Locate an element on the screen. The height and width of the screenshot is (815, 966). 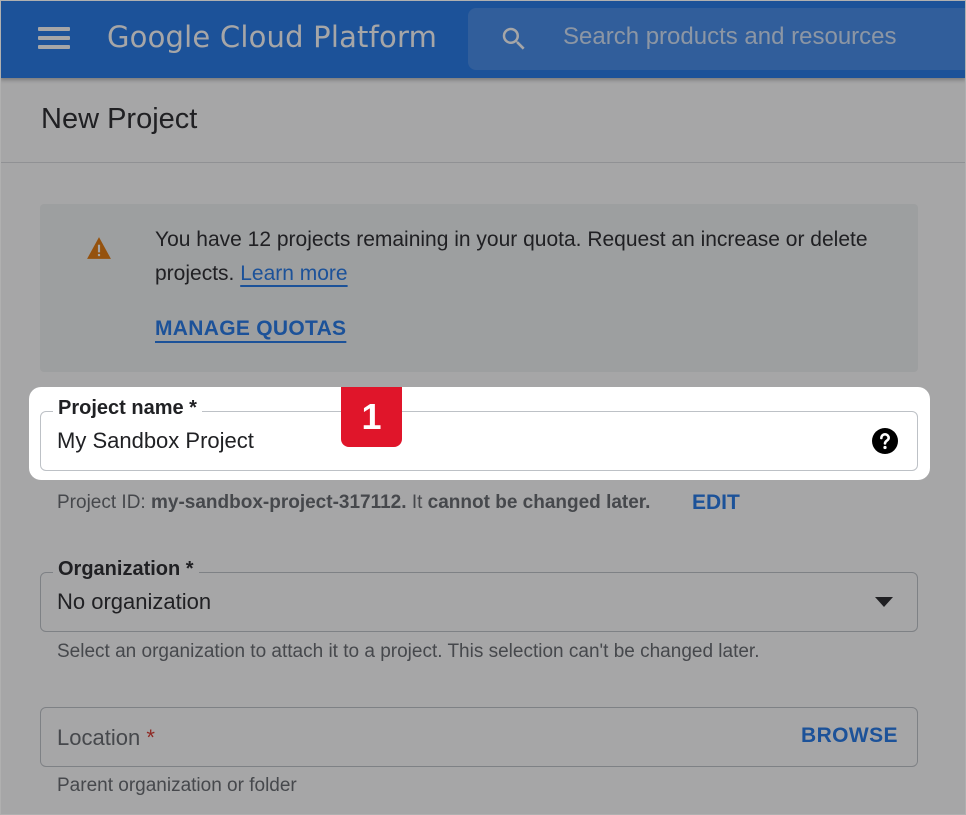
required-mark: * is located at coordinates (150, 737).